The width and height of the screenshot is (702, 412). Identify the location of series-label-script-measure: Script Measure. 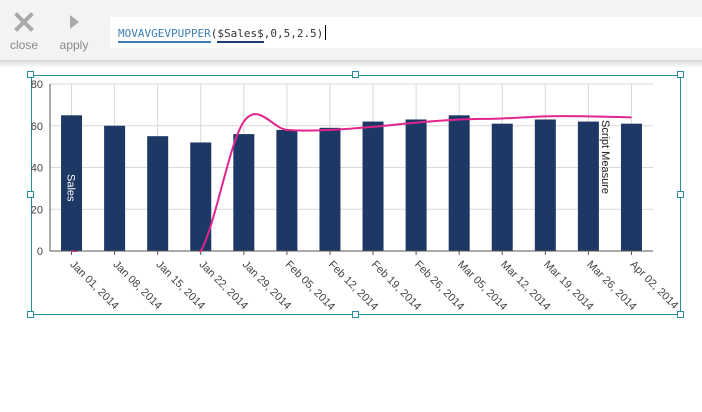
(605, 157).